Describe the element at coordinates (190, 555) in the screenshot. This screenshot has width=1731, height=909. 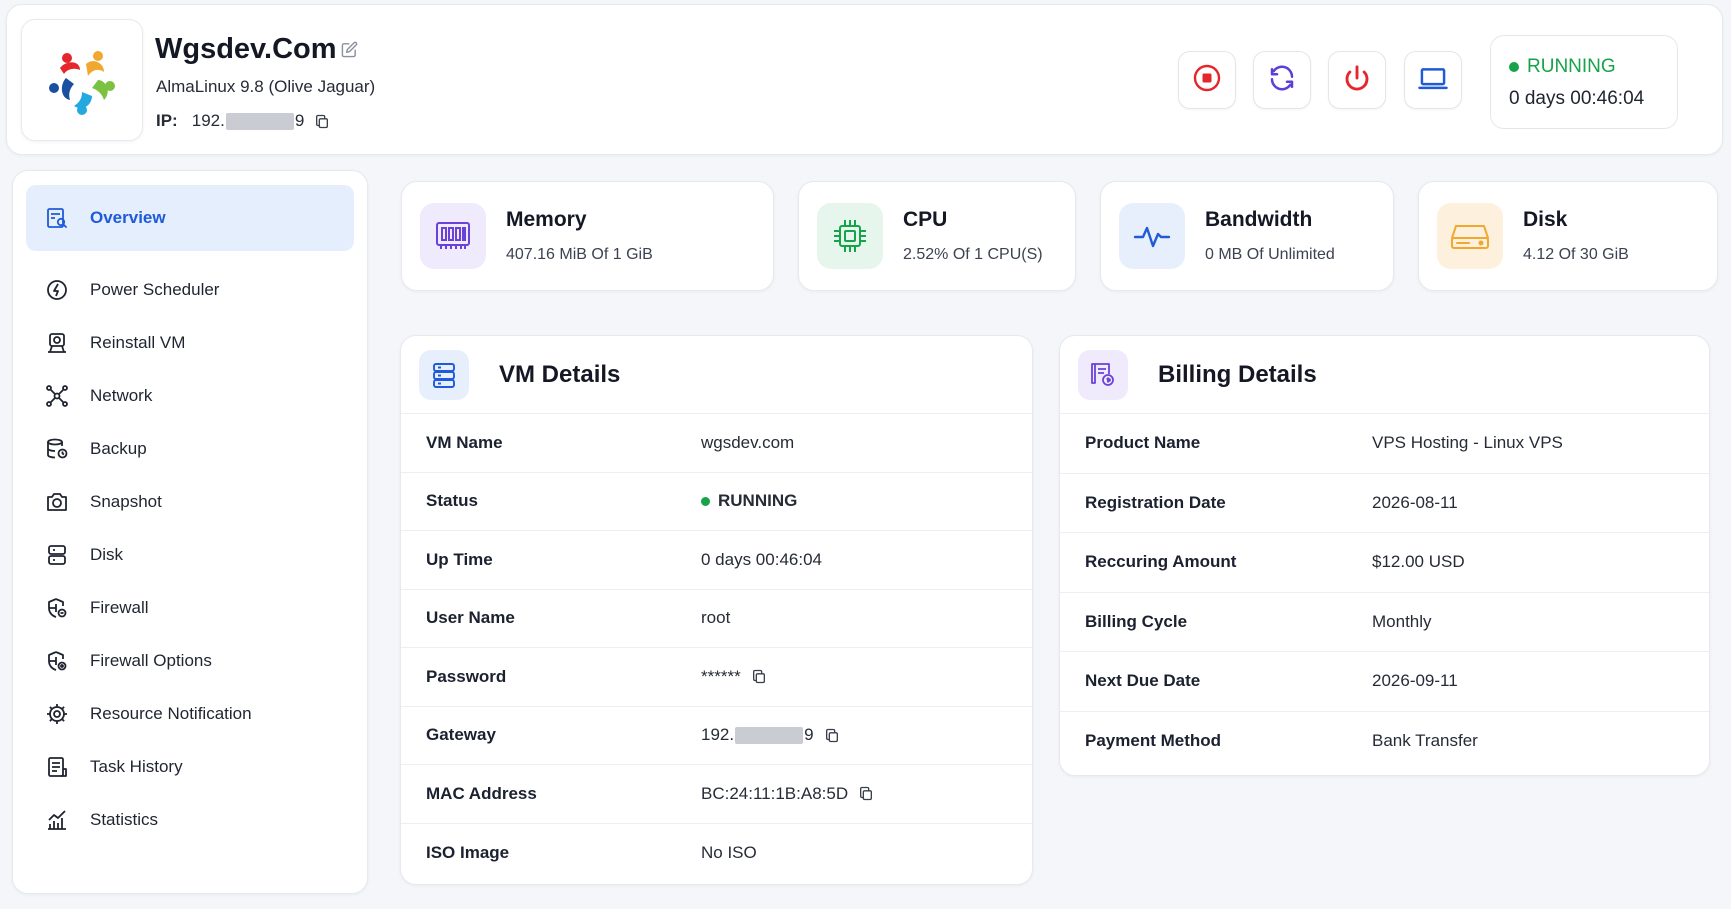
I see `sidebar-item-disk: Disk` at that location.